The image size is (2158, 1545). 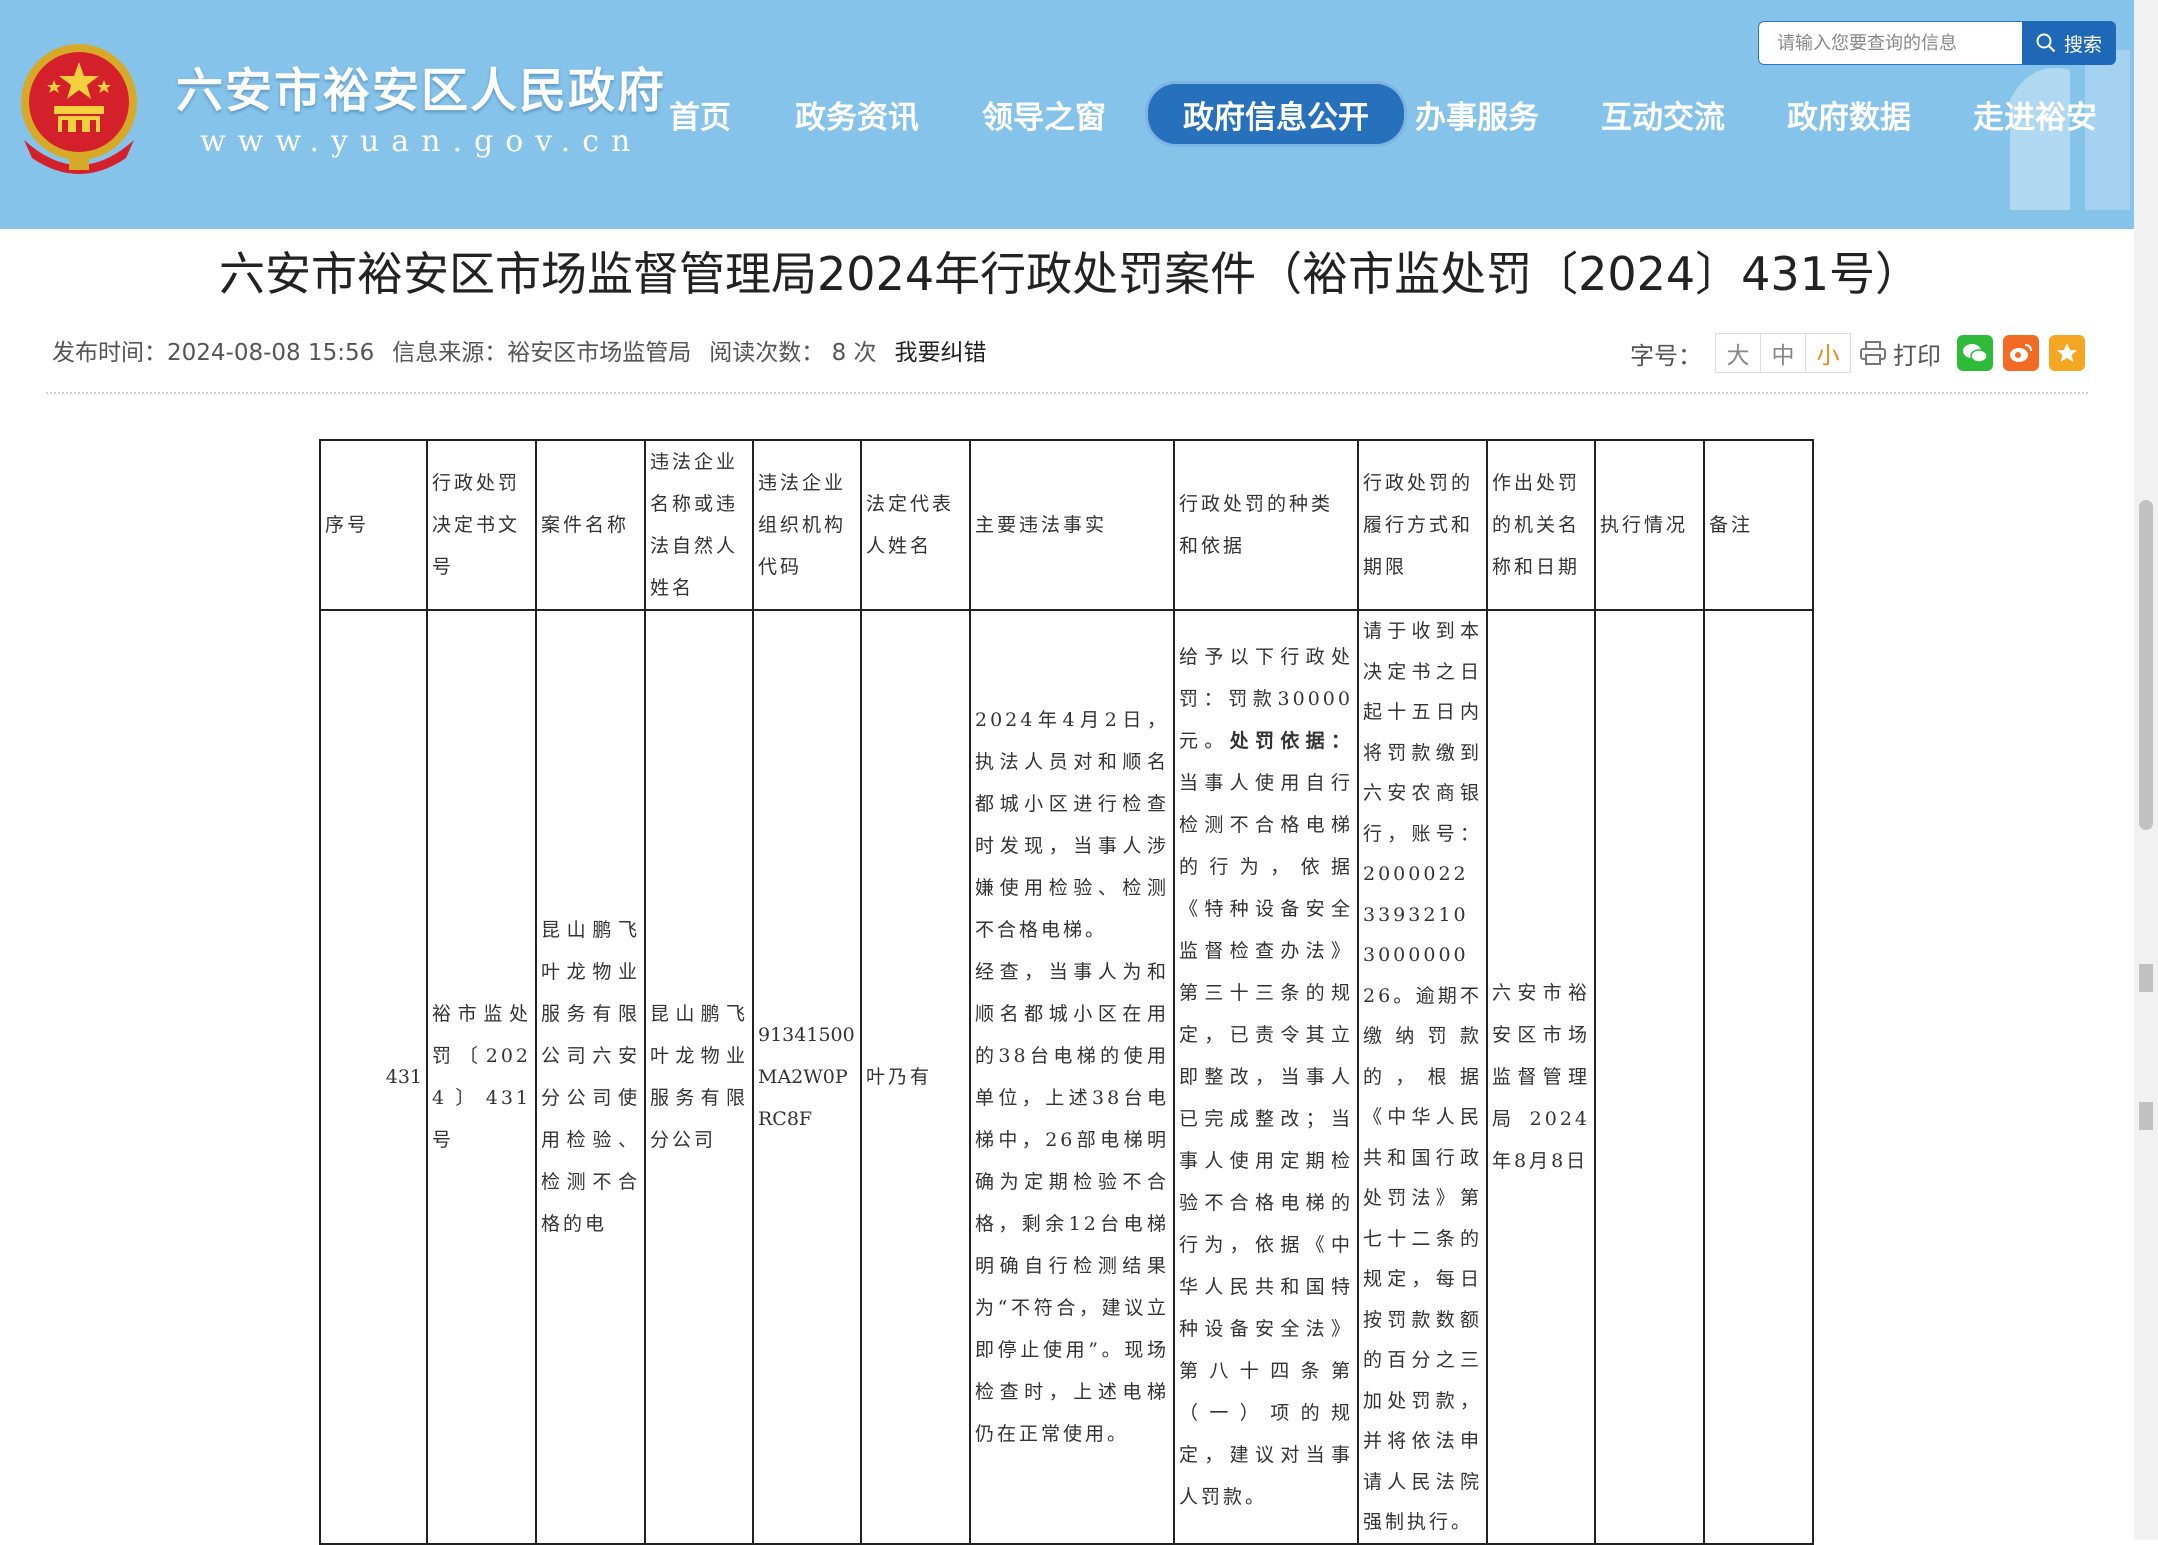 I want to click on favorite-star-icon, so click(x=2067, y=352).